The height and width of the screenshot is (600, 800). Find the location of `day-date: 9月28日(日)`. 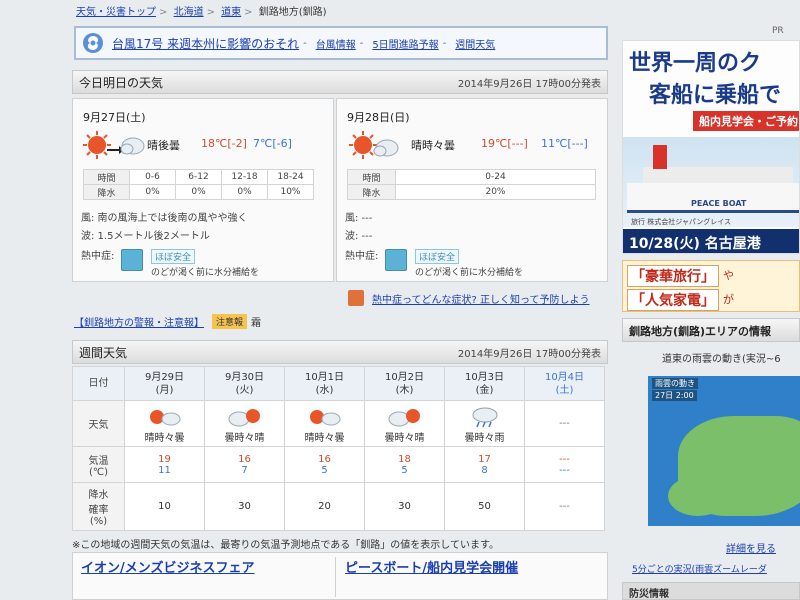

day-date: 9月28日(日) is located at coordinates (378, 117).